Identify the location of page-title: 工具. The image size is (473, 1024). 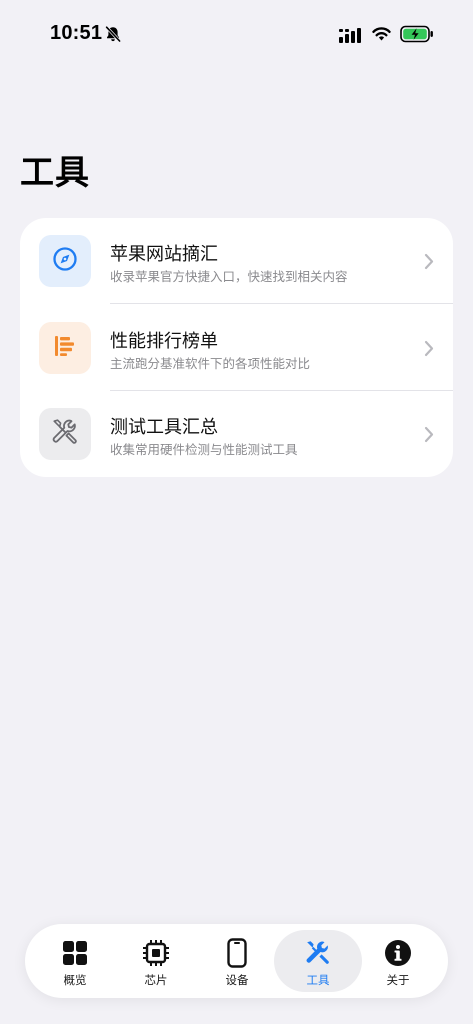
(55, 173).